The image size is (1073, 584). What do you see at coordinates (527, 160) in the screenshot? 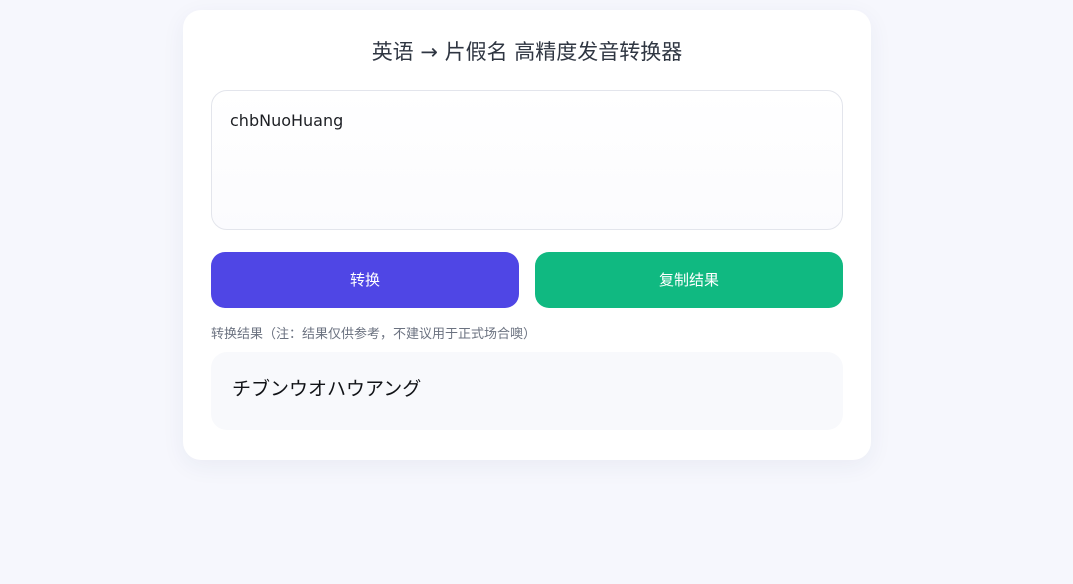
I see `english-input: chbNuoHuang` at bounding box center [527, 160].